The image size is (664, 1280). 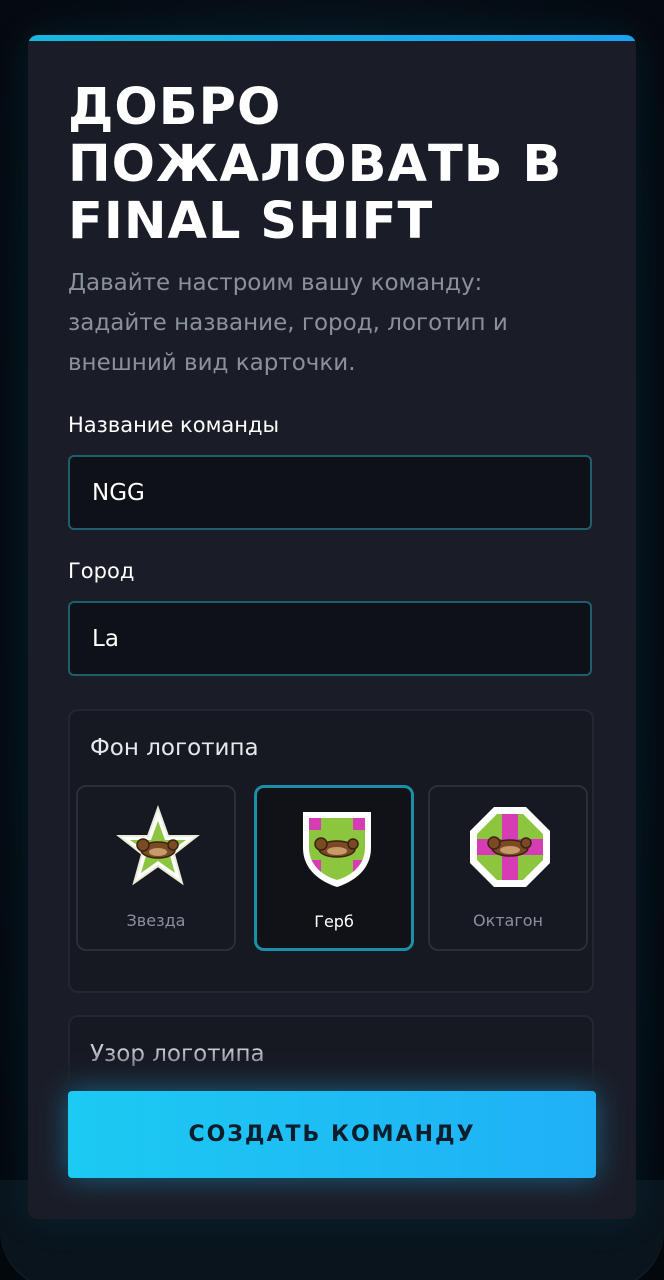 I want to click on city-value: La, so click(x=105, y=638).